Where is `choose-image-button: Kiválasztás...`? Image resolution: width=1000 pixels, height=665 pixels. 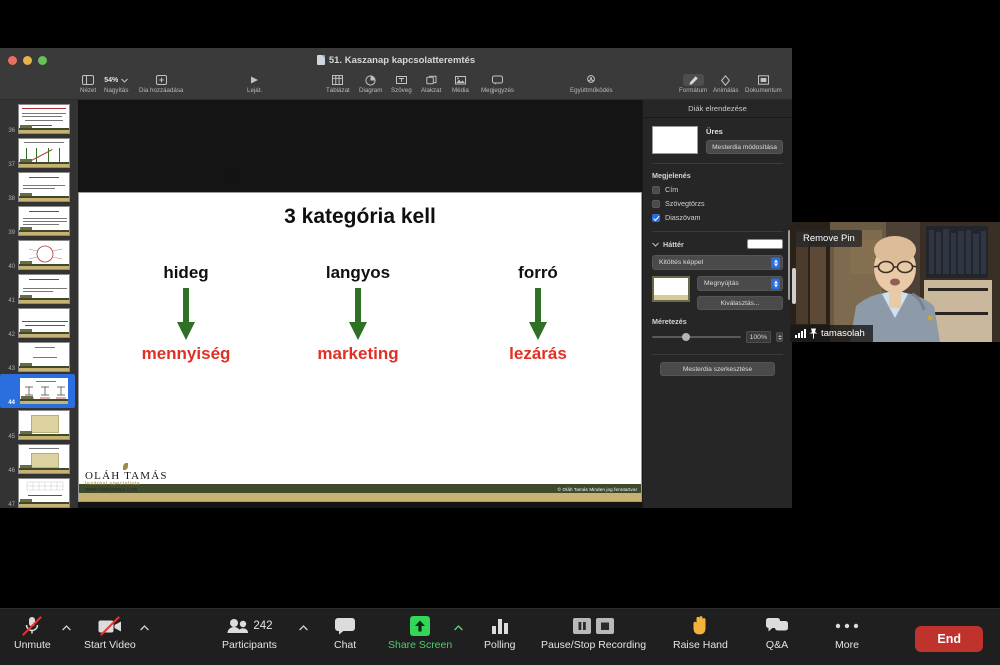 choose-image-button: Kiválasztás... is located at coordinates (740, 303).